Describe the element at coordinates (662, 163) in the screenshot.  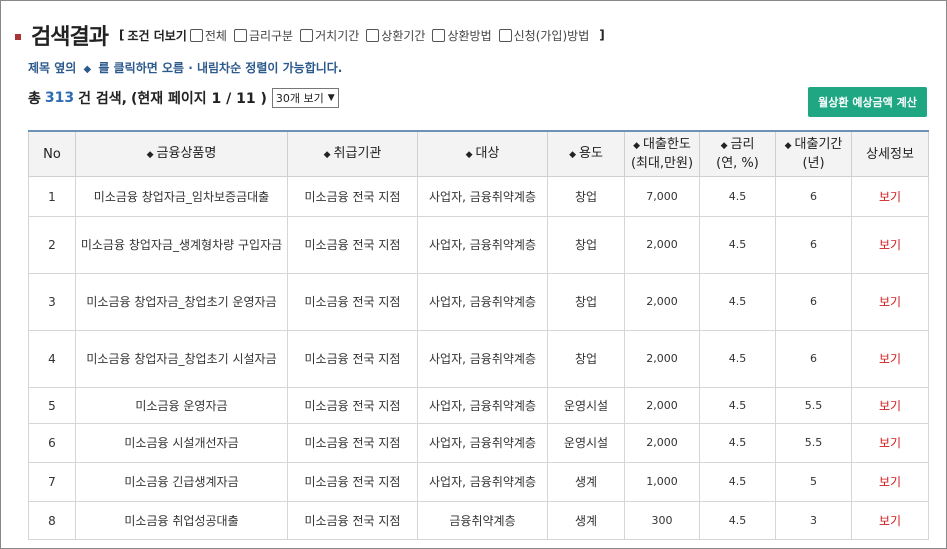
I see `header-sublabel: (최대,만원)` at that location.